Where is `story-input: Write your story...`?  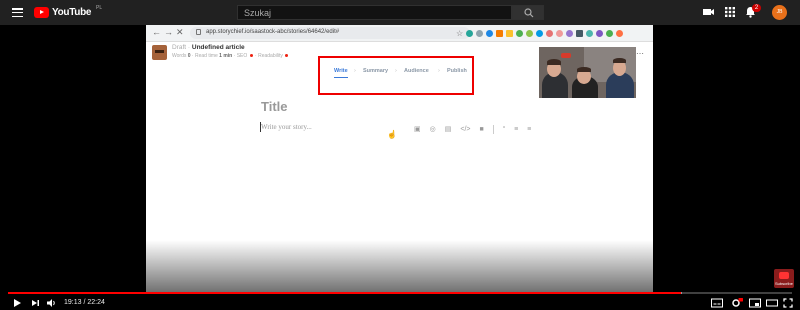 story-input: Write your story... is located at coordinates (286, 127).